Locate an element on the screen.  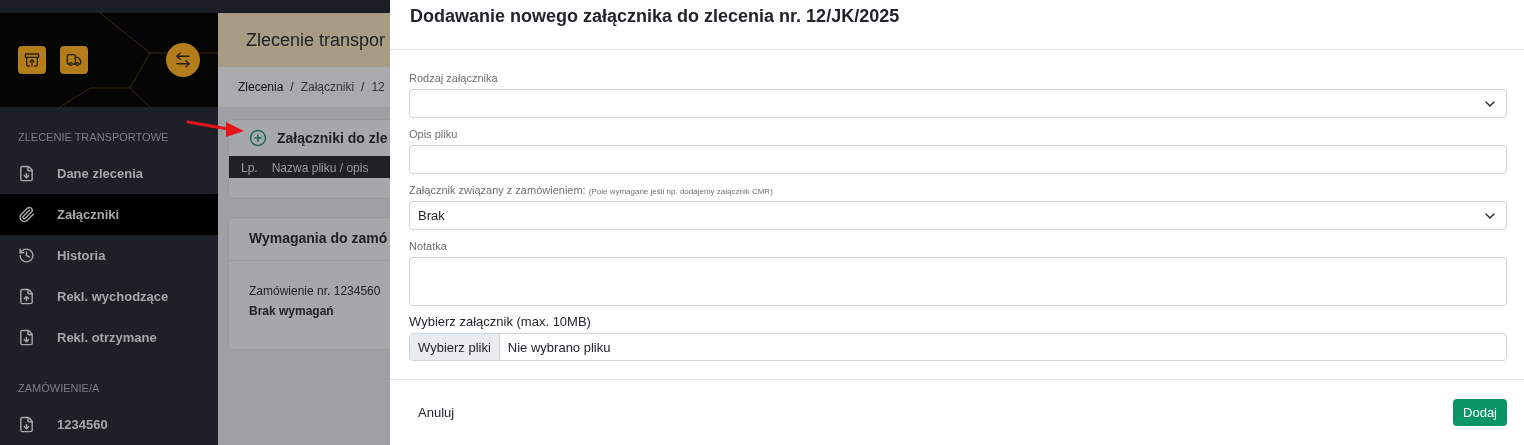
requirements-text: Brak wymagań is located at coordinates (291, 311).